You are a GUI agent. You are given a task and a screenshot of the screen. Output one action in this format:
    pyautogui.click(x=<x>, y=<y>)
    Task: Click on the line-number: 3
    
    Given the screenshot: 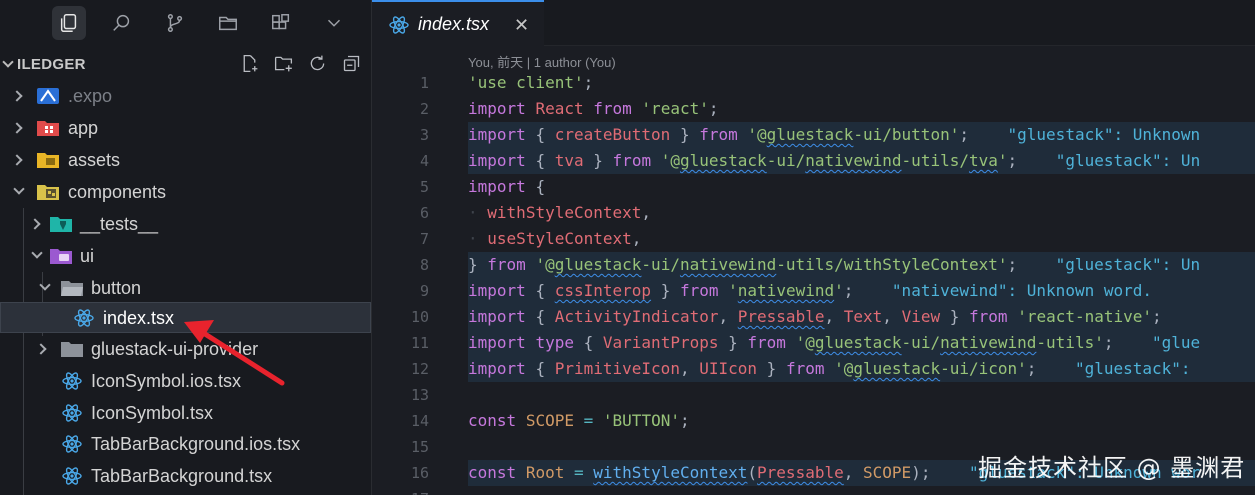 What is the action you would take?
    pyautogui.click(x=424, y=135)
    